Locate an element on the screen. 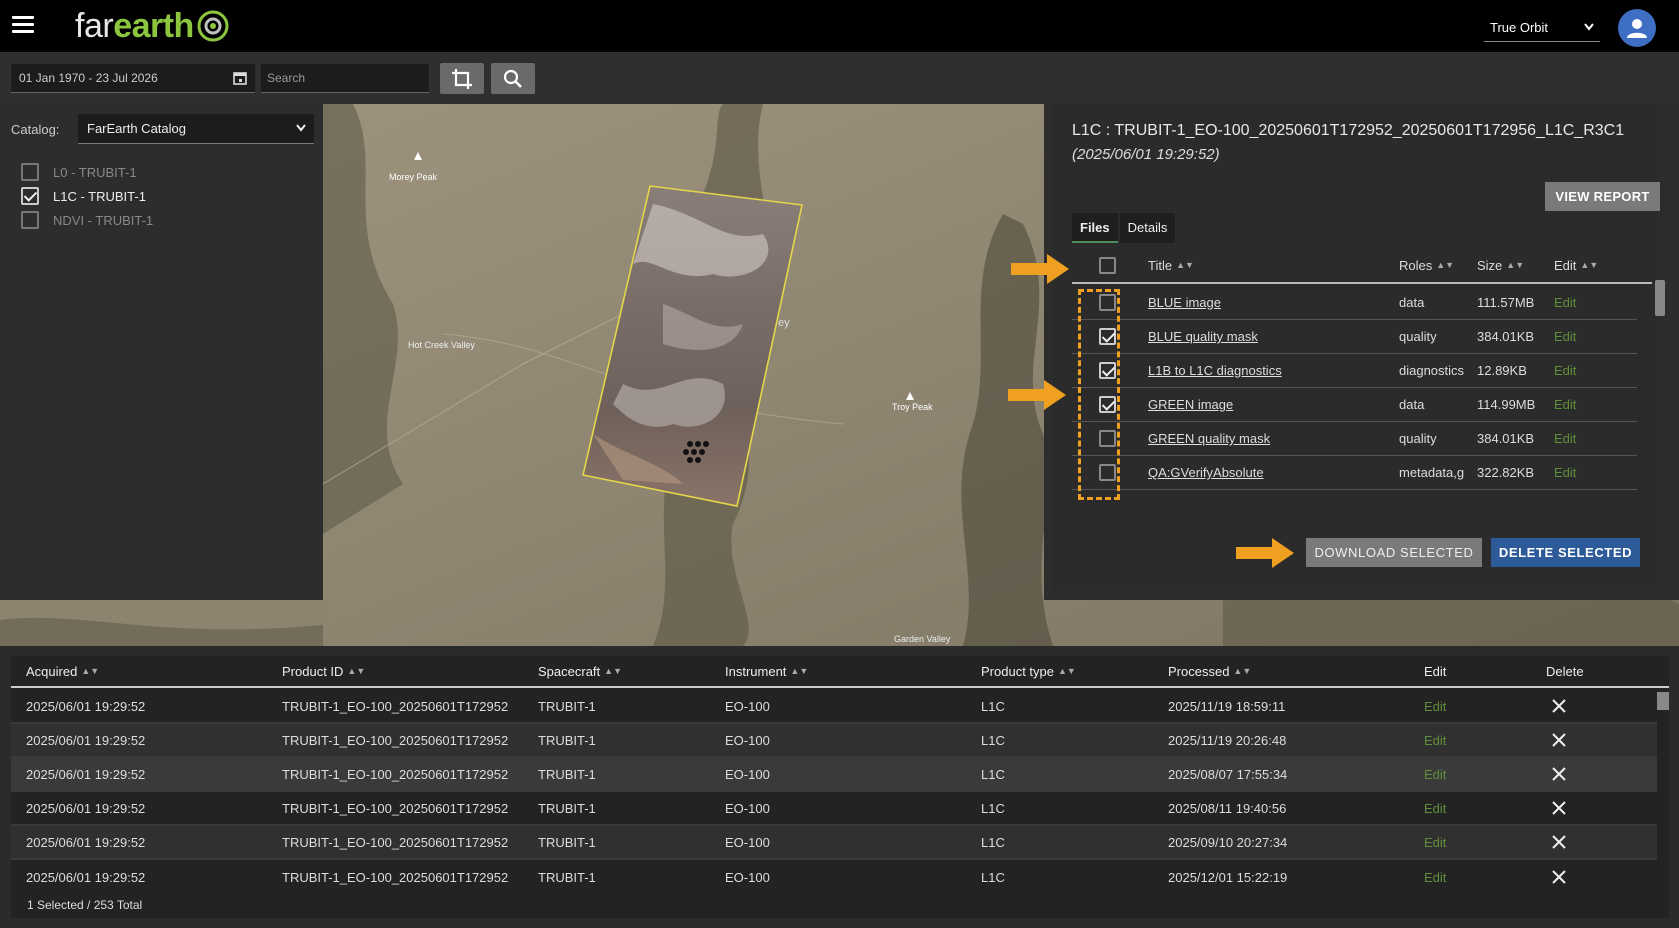  column-header-title: Title ▲▼ is located at coordinates (1171, 265).